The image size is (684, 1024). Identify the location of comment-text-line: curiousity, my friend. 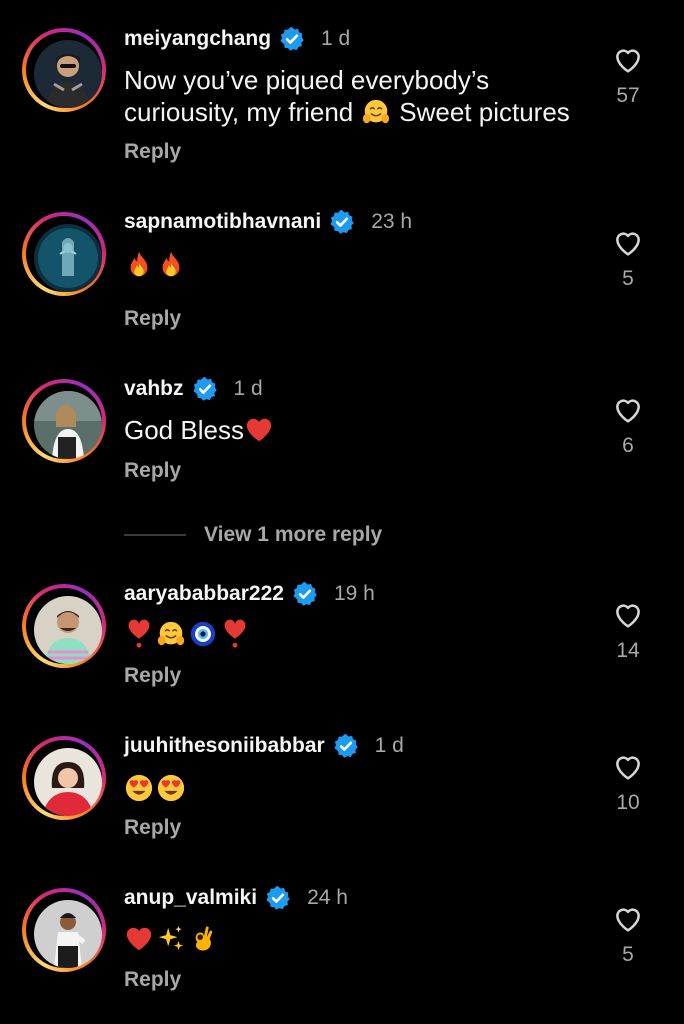
(239, 112).